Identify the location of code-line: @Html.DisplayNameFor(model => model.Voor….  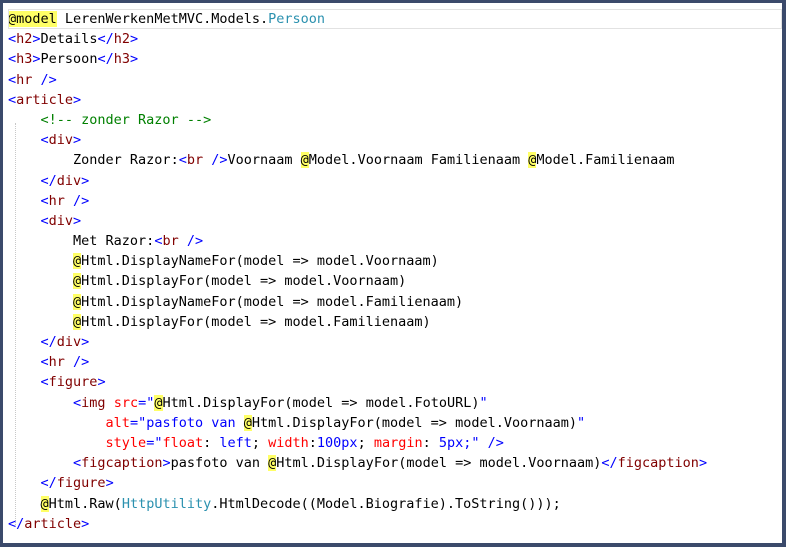
(395, 261).